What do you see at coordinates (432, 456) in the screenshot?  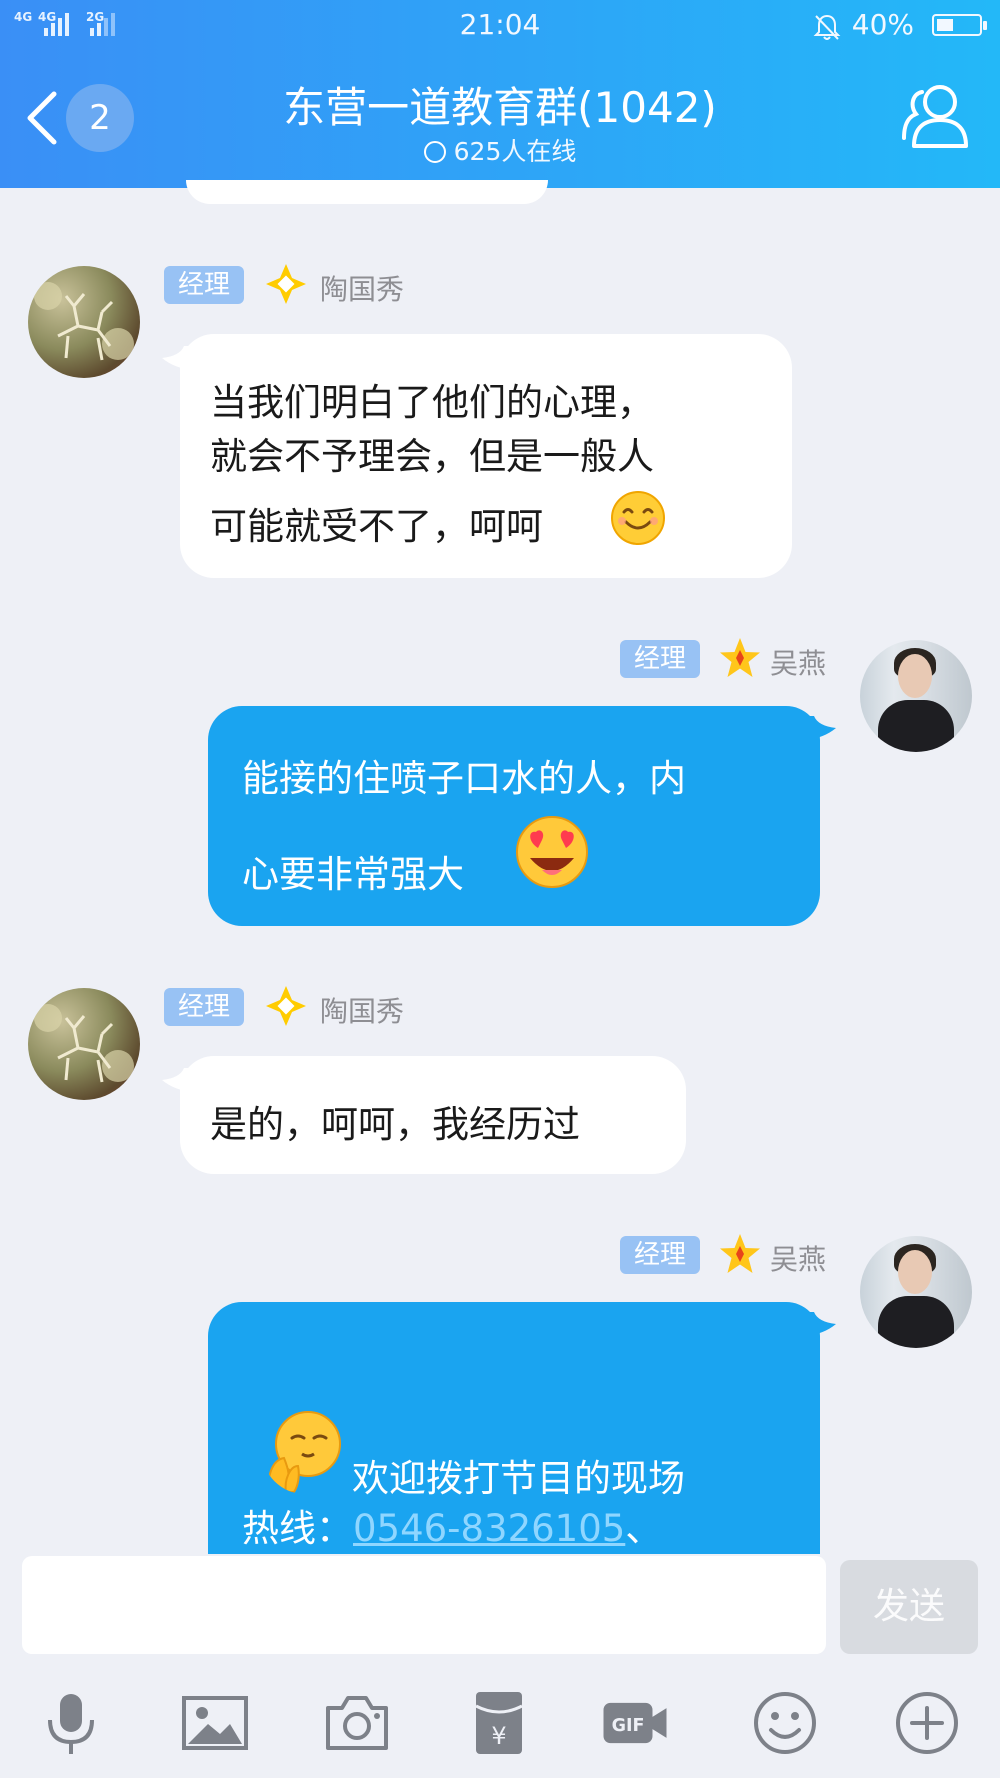 I see `message-line: 就会不予理会，但是一般人` at bounding box center [432, 456].